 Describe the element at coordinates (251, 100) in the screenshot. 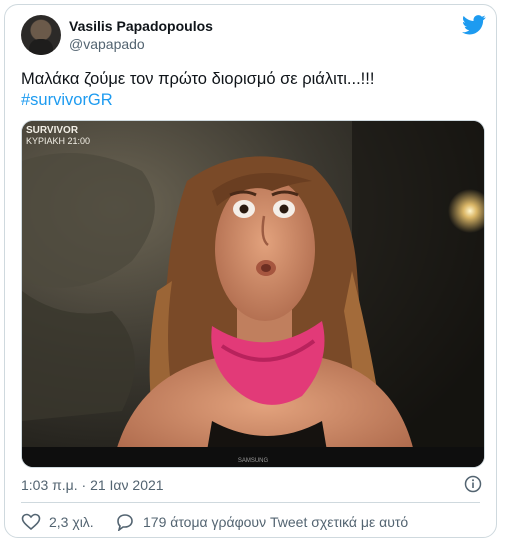

I see `hashtag-link: #survivorGR` at that location.